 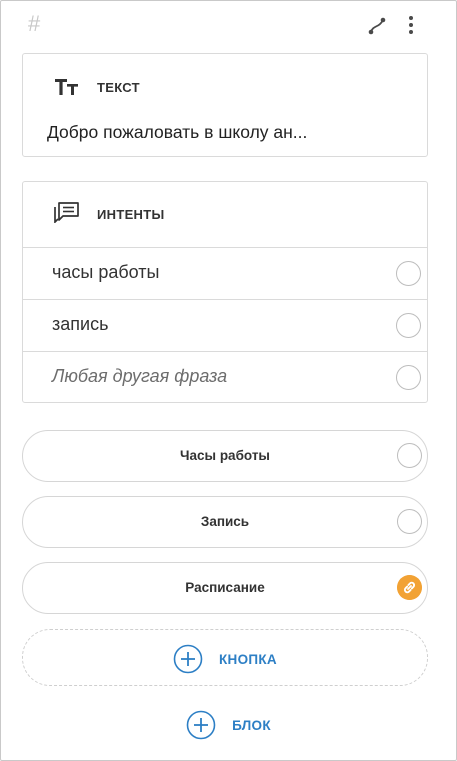 I want to click on intent-item: запись, so click(x=225, y=325).